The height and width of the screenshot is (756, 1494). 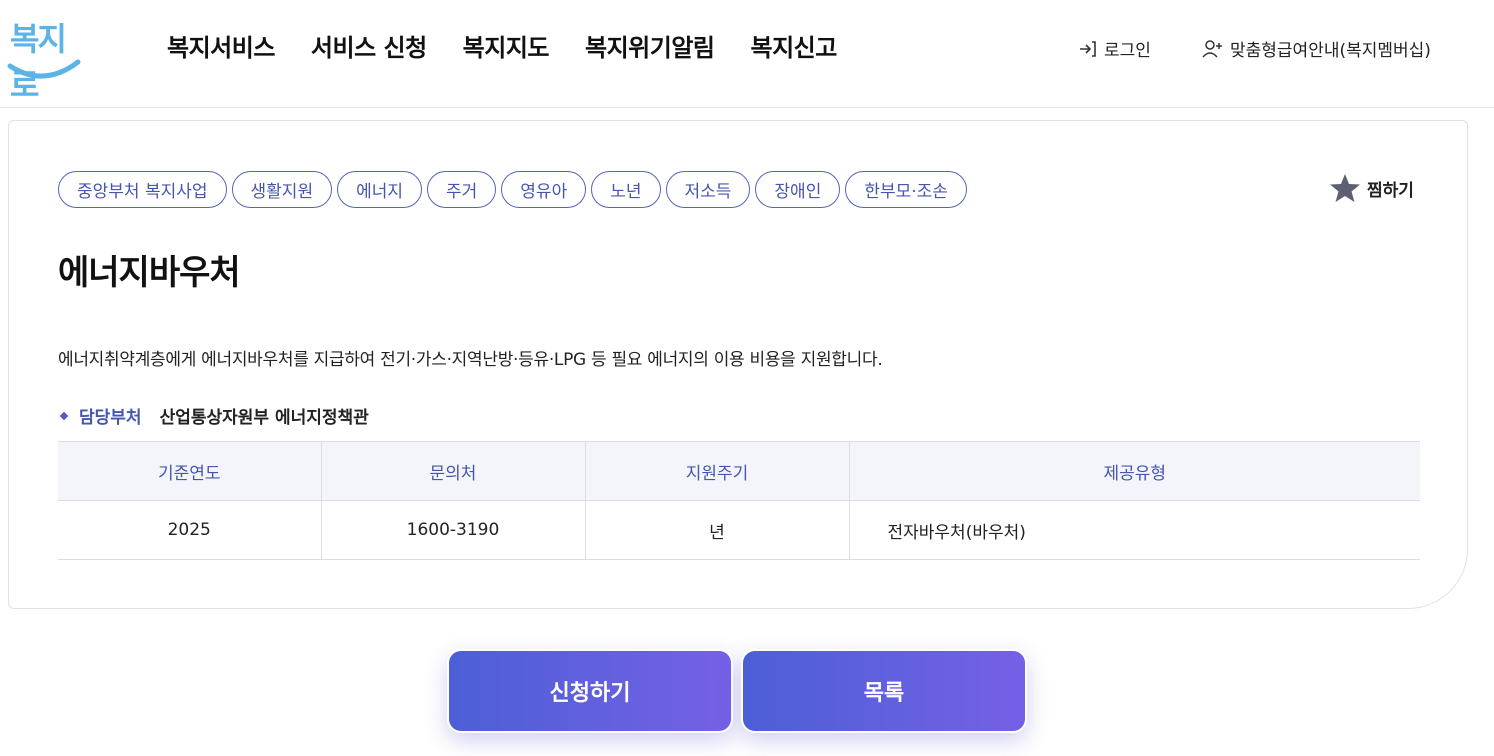 I want to click on apply-button: 신청하기, so click(x=590, y=691).